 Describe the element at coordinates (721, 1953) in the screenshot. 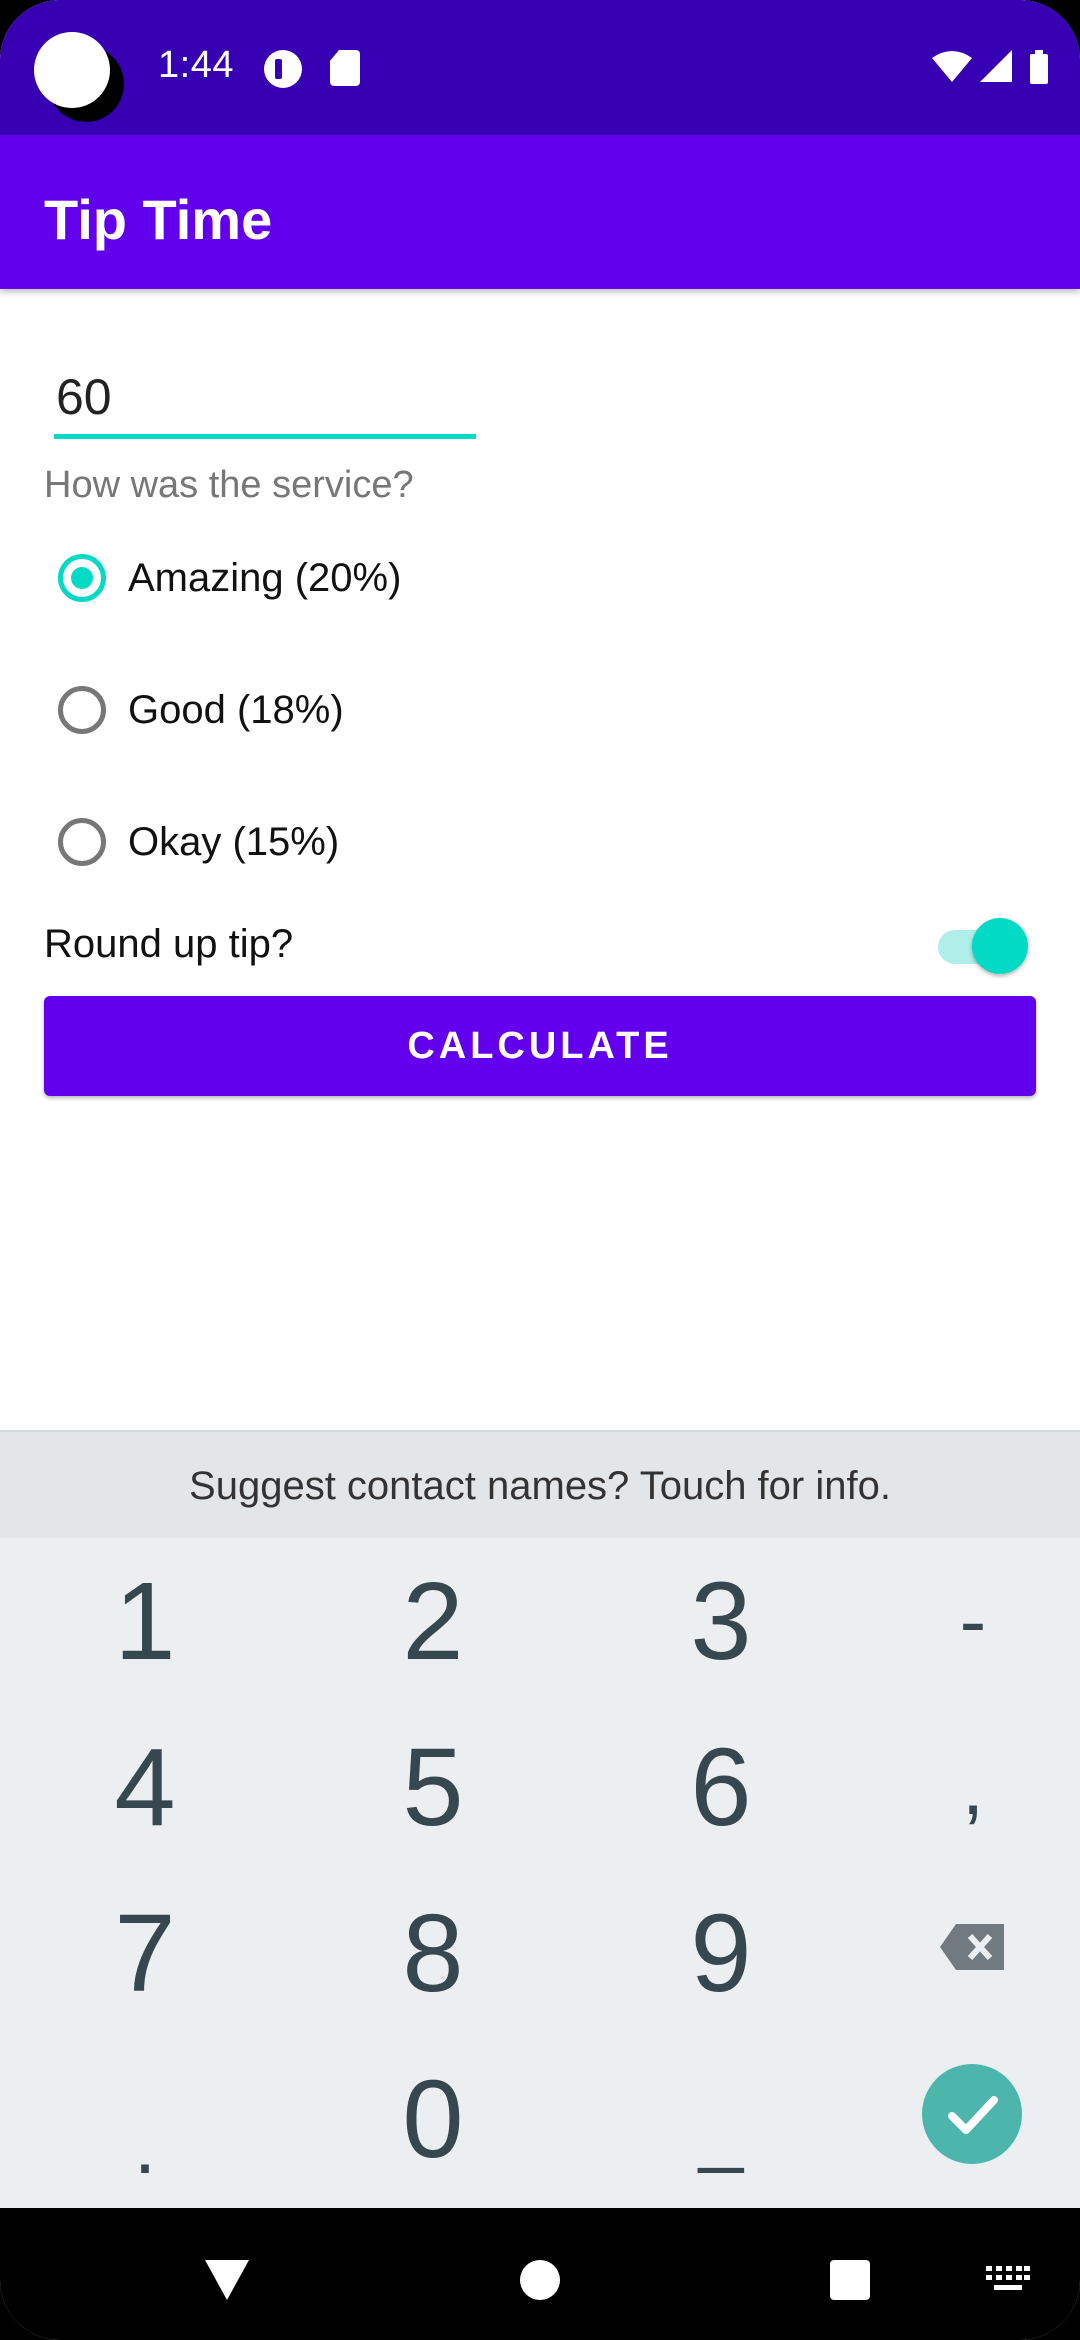

I see `key-9: 9` at that location.